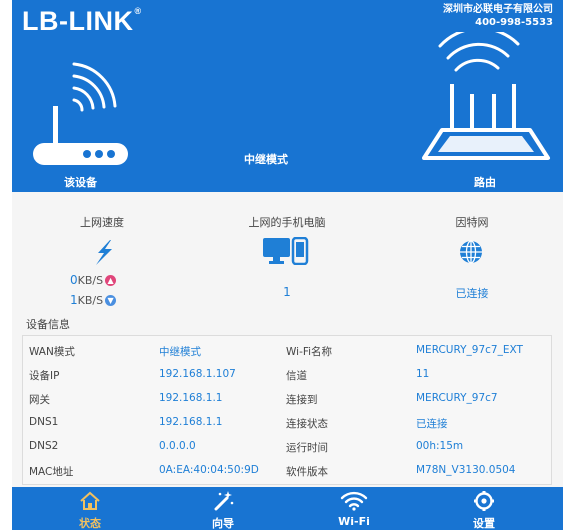 The width and height of the screenshot is (576, 531). I want to click on table-row: 网关 192.168.1.1 连接到 MERCURY_97c7, so click(263, 399).